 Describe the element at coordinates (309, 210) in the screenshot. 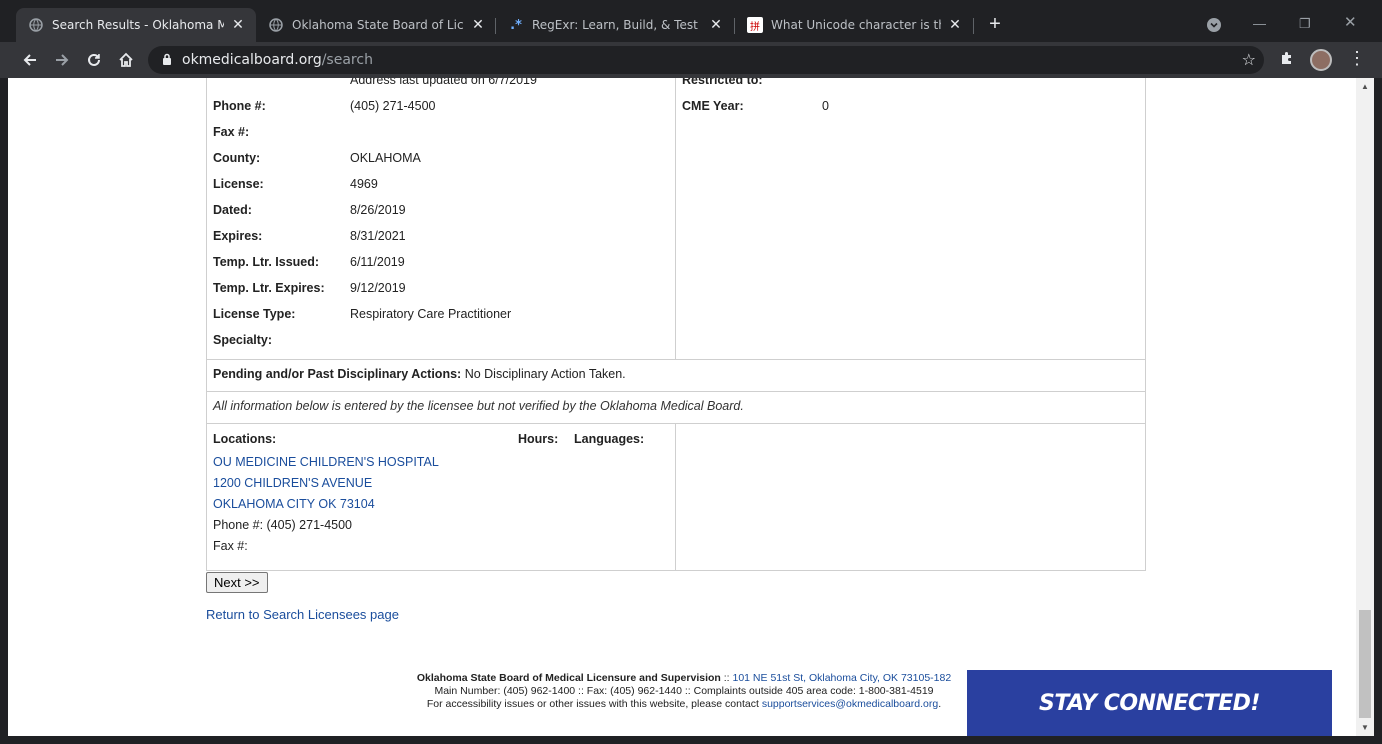

I see `detail-row-dated: Dated: 8/26/2019` at that location.